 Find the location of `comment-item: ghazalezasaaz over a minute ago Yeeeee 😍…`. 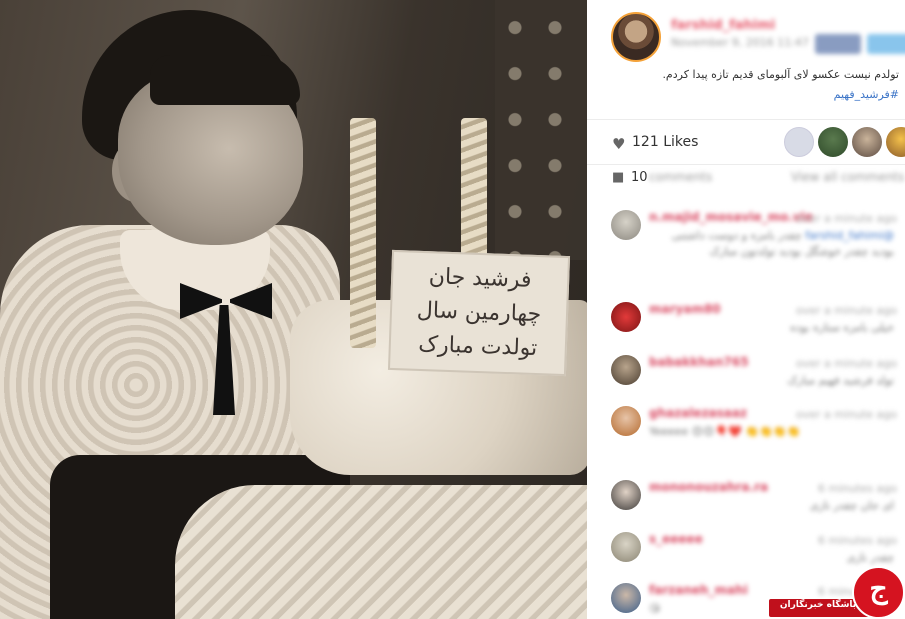

comment-item: ghazalezasaaz over a minute ago Yeeeee 😍… is located at coordinates (746, 436).